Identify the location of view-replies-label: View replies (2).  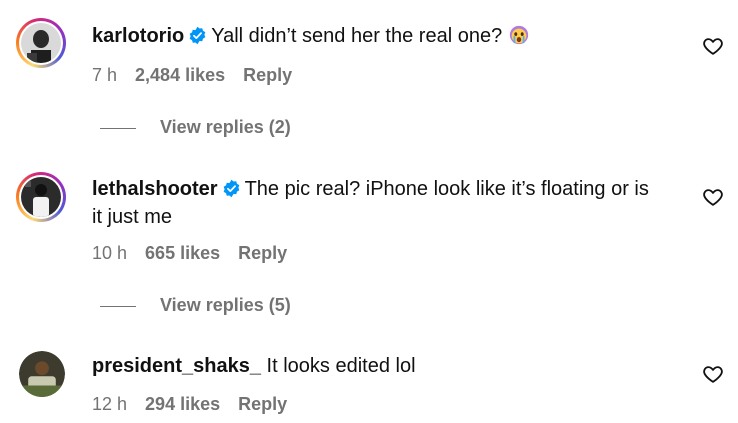
(225, 127).